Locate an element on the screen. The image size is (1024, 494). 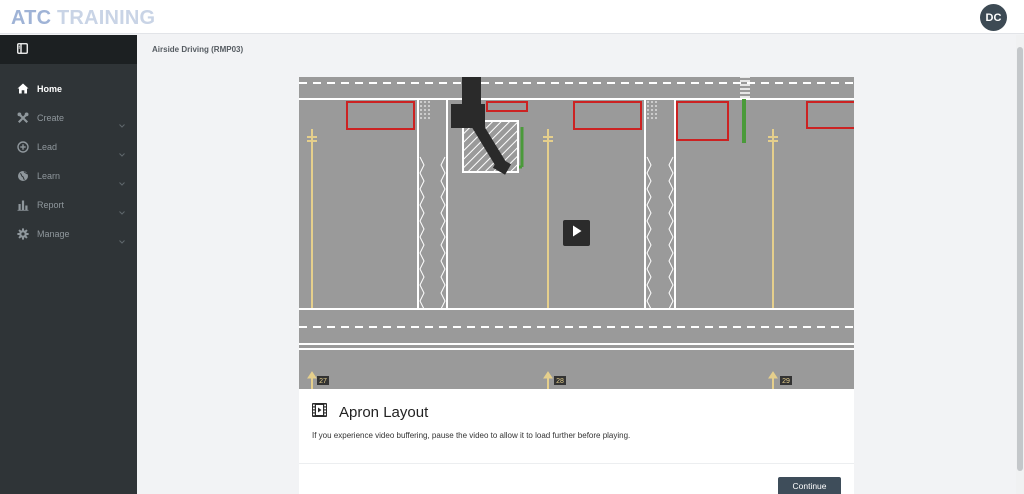
scrollbar-thumb is located at coordinates (1020, 259).